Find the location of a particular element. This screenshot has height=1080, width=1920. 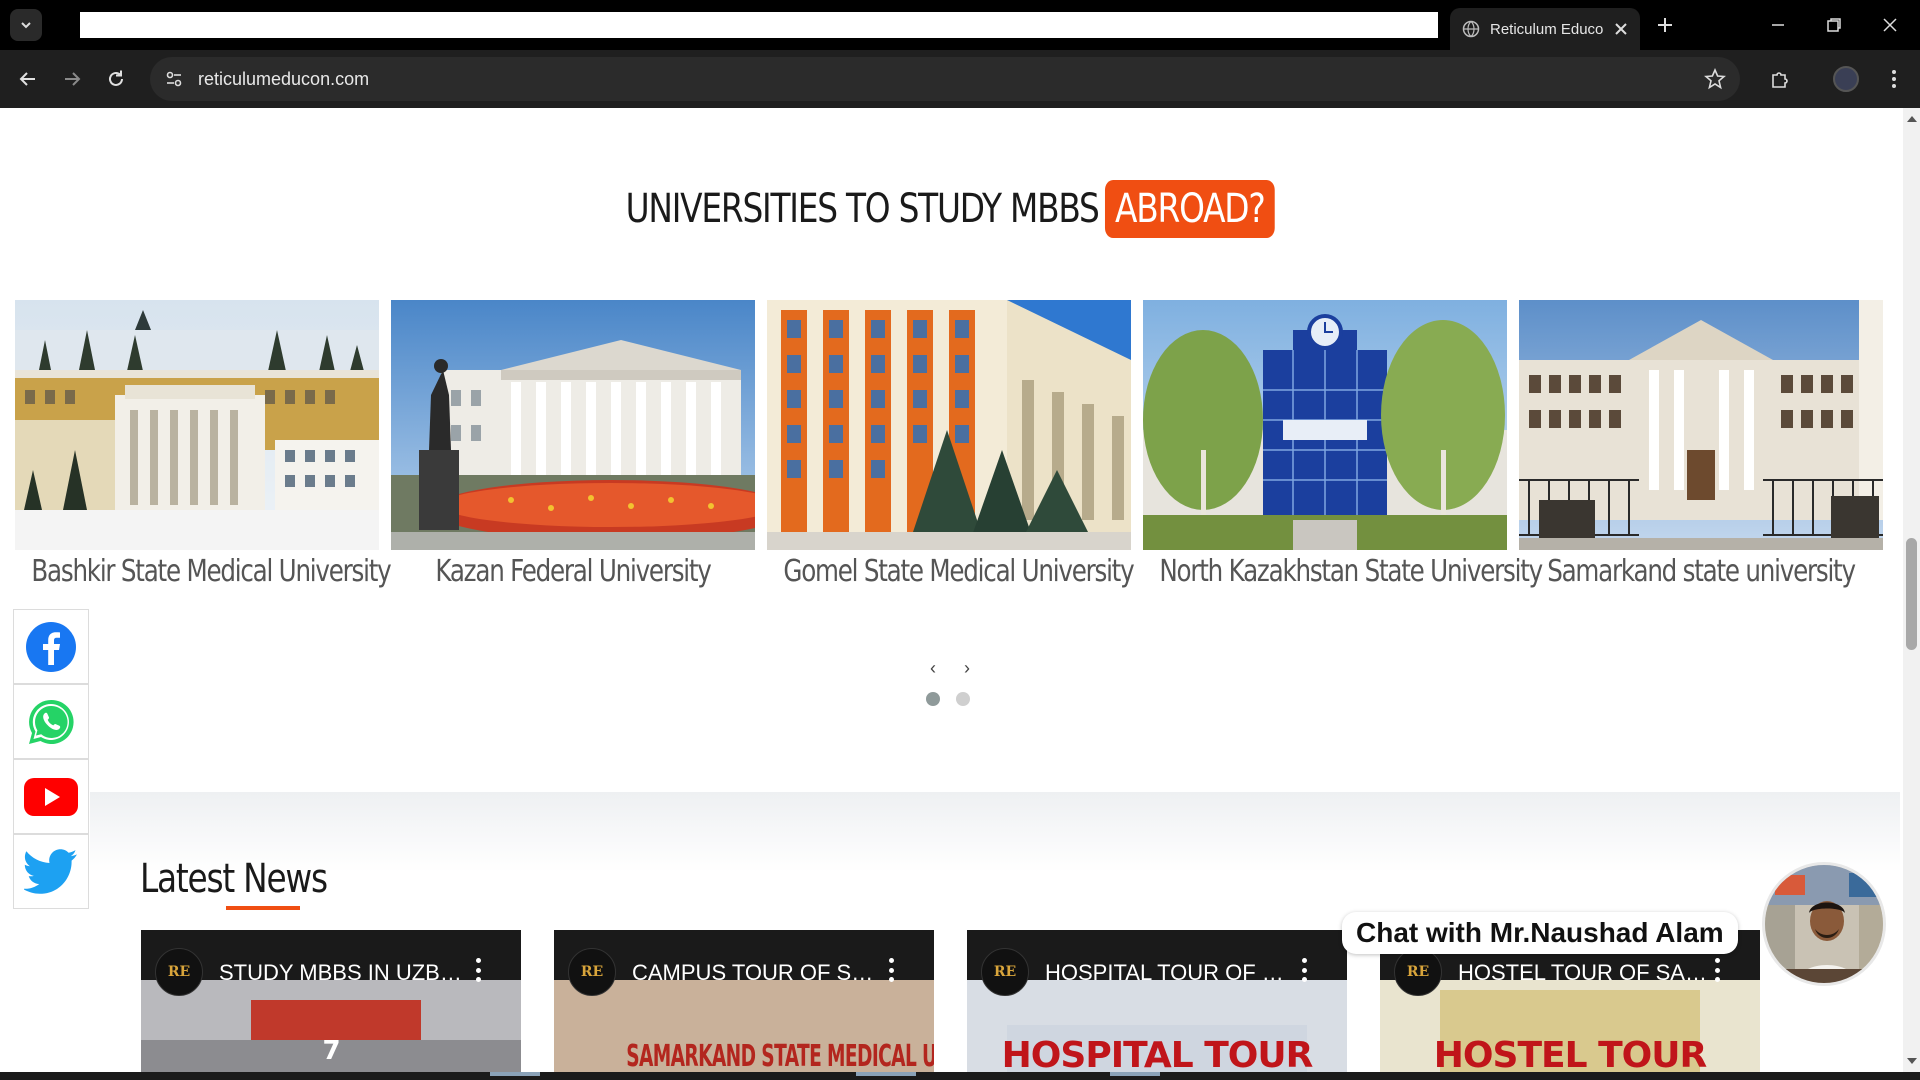

whatsapp-link is located at coordinates (51, 721).